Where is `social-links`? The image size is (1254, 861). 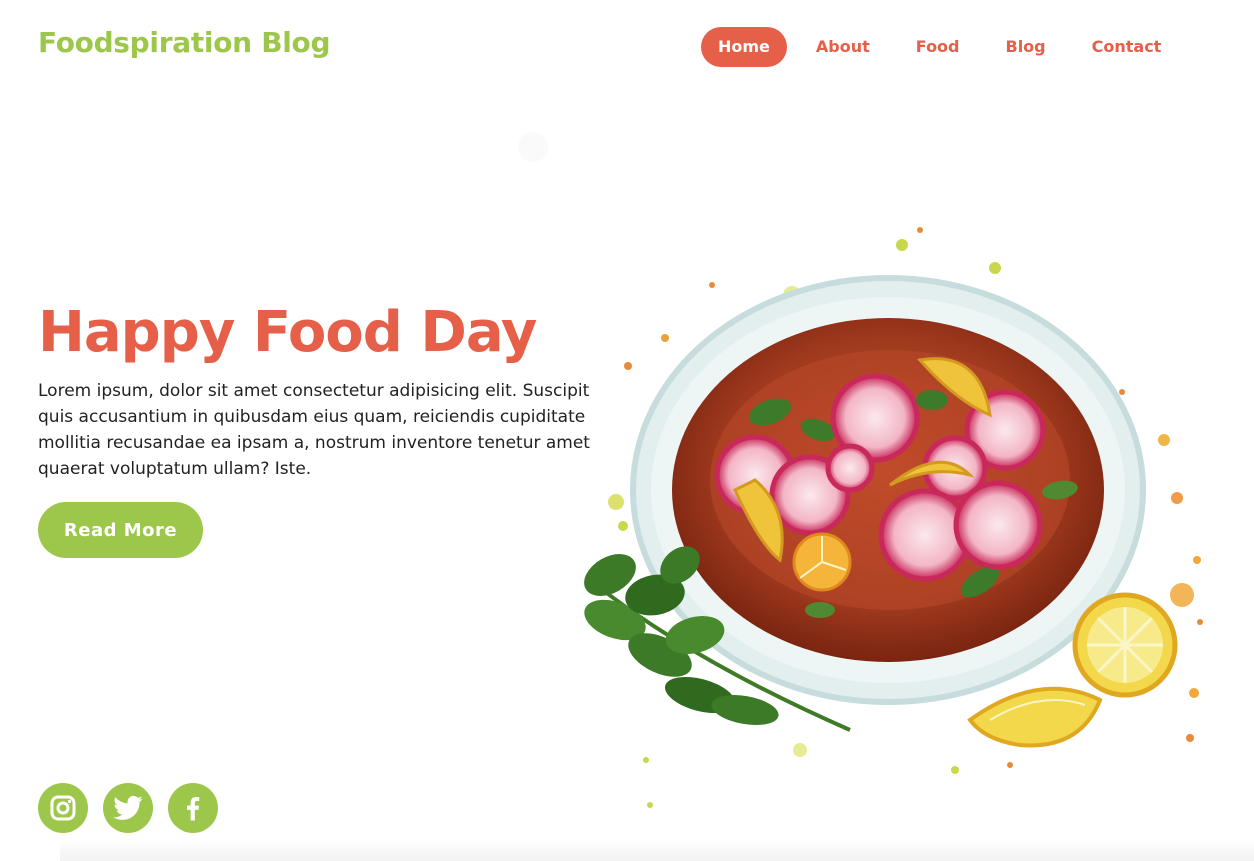 social-links is located at coordinates (135, 808).